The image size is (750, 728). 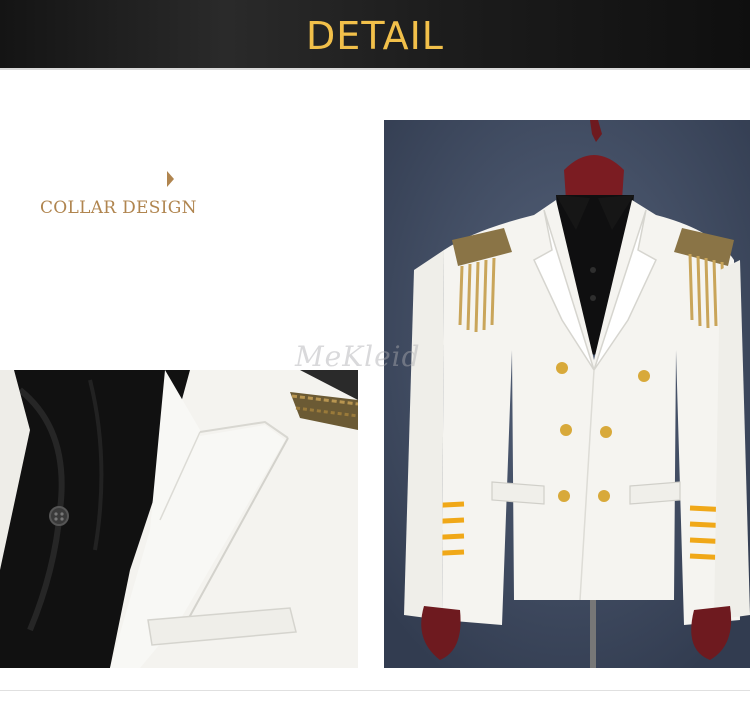 I want to click on section-label: COLLAR DESIGN, so click(x=118, y=208).